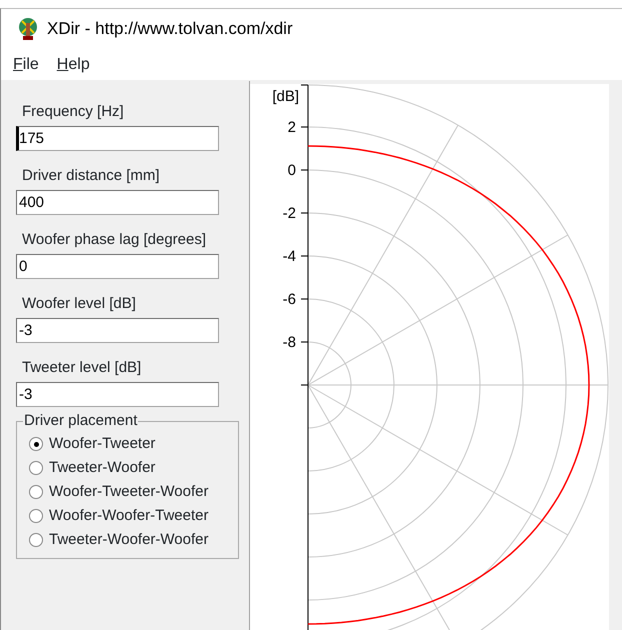 The width and height of the screenshot is (622, 630). I want to click on field-label: Woofer level [dB], so click(79, 304).